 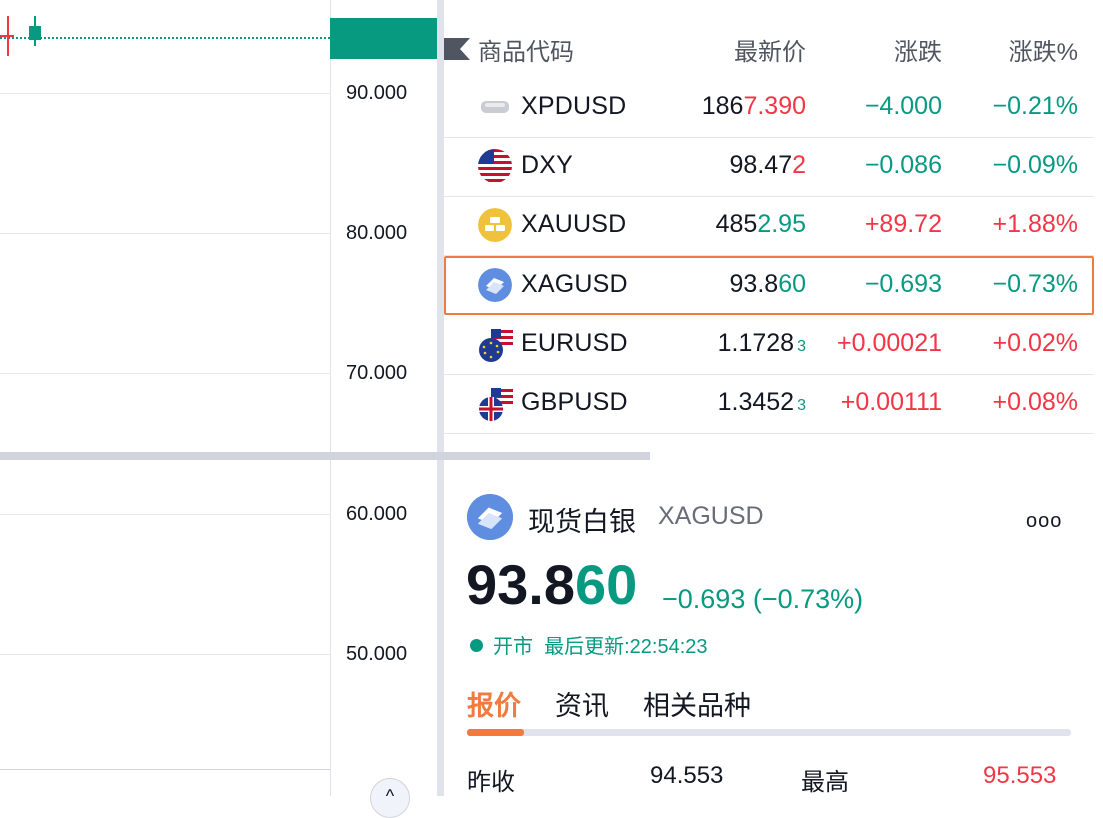 I want to click on change-value: −0.086, so click(x=903, y=165).